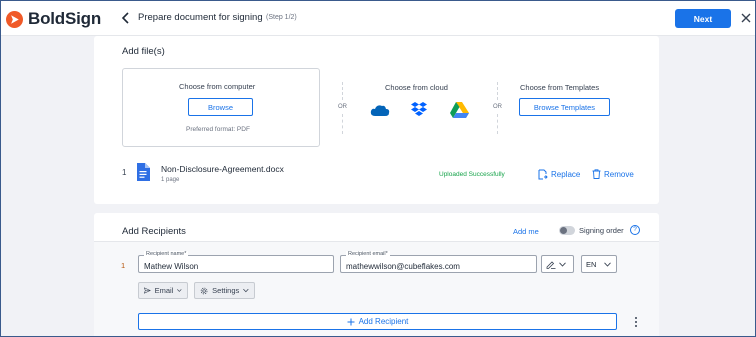  Describe the element at coordinates (591, 264) in the screenshot. I see `language-value: EN` at that location.